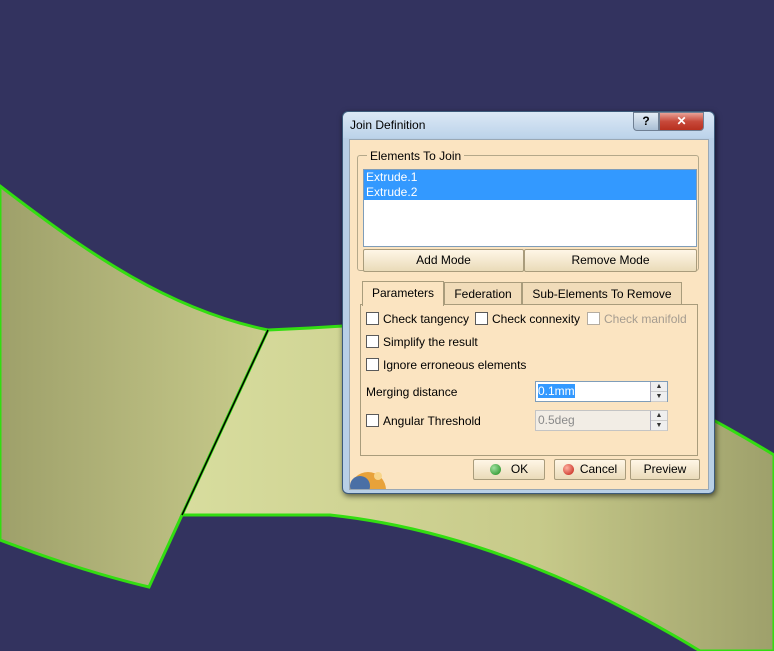  What do you see at coordinates (681, 121) in the screenshot?
I see `close-button: ✕` at bounding box center [681, 121].